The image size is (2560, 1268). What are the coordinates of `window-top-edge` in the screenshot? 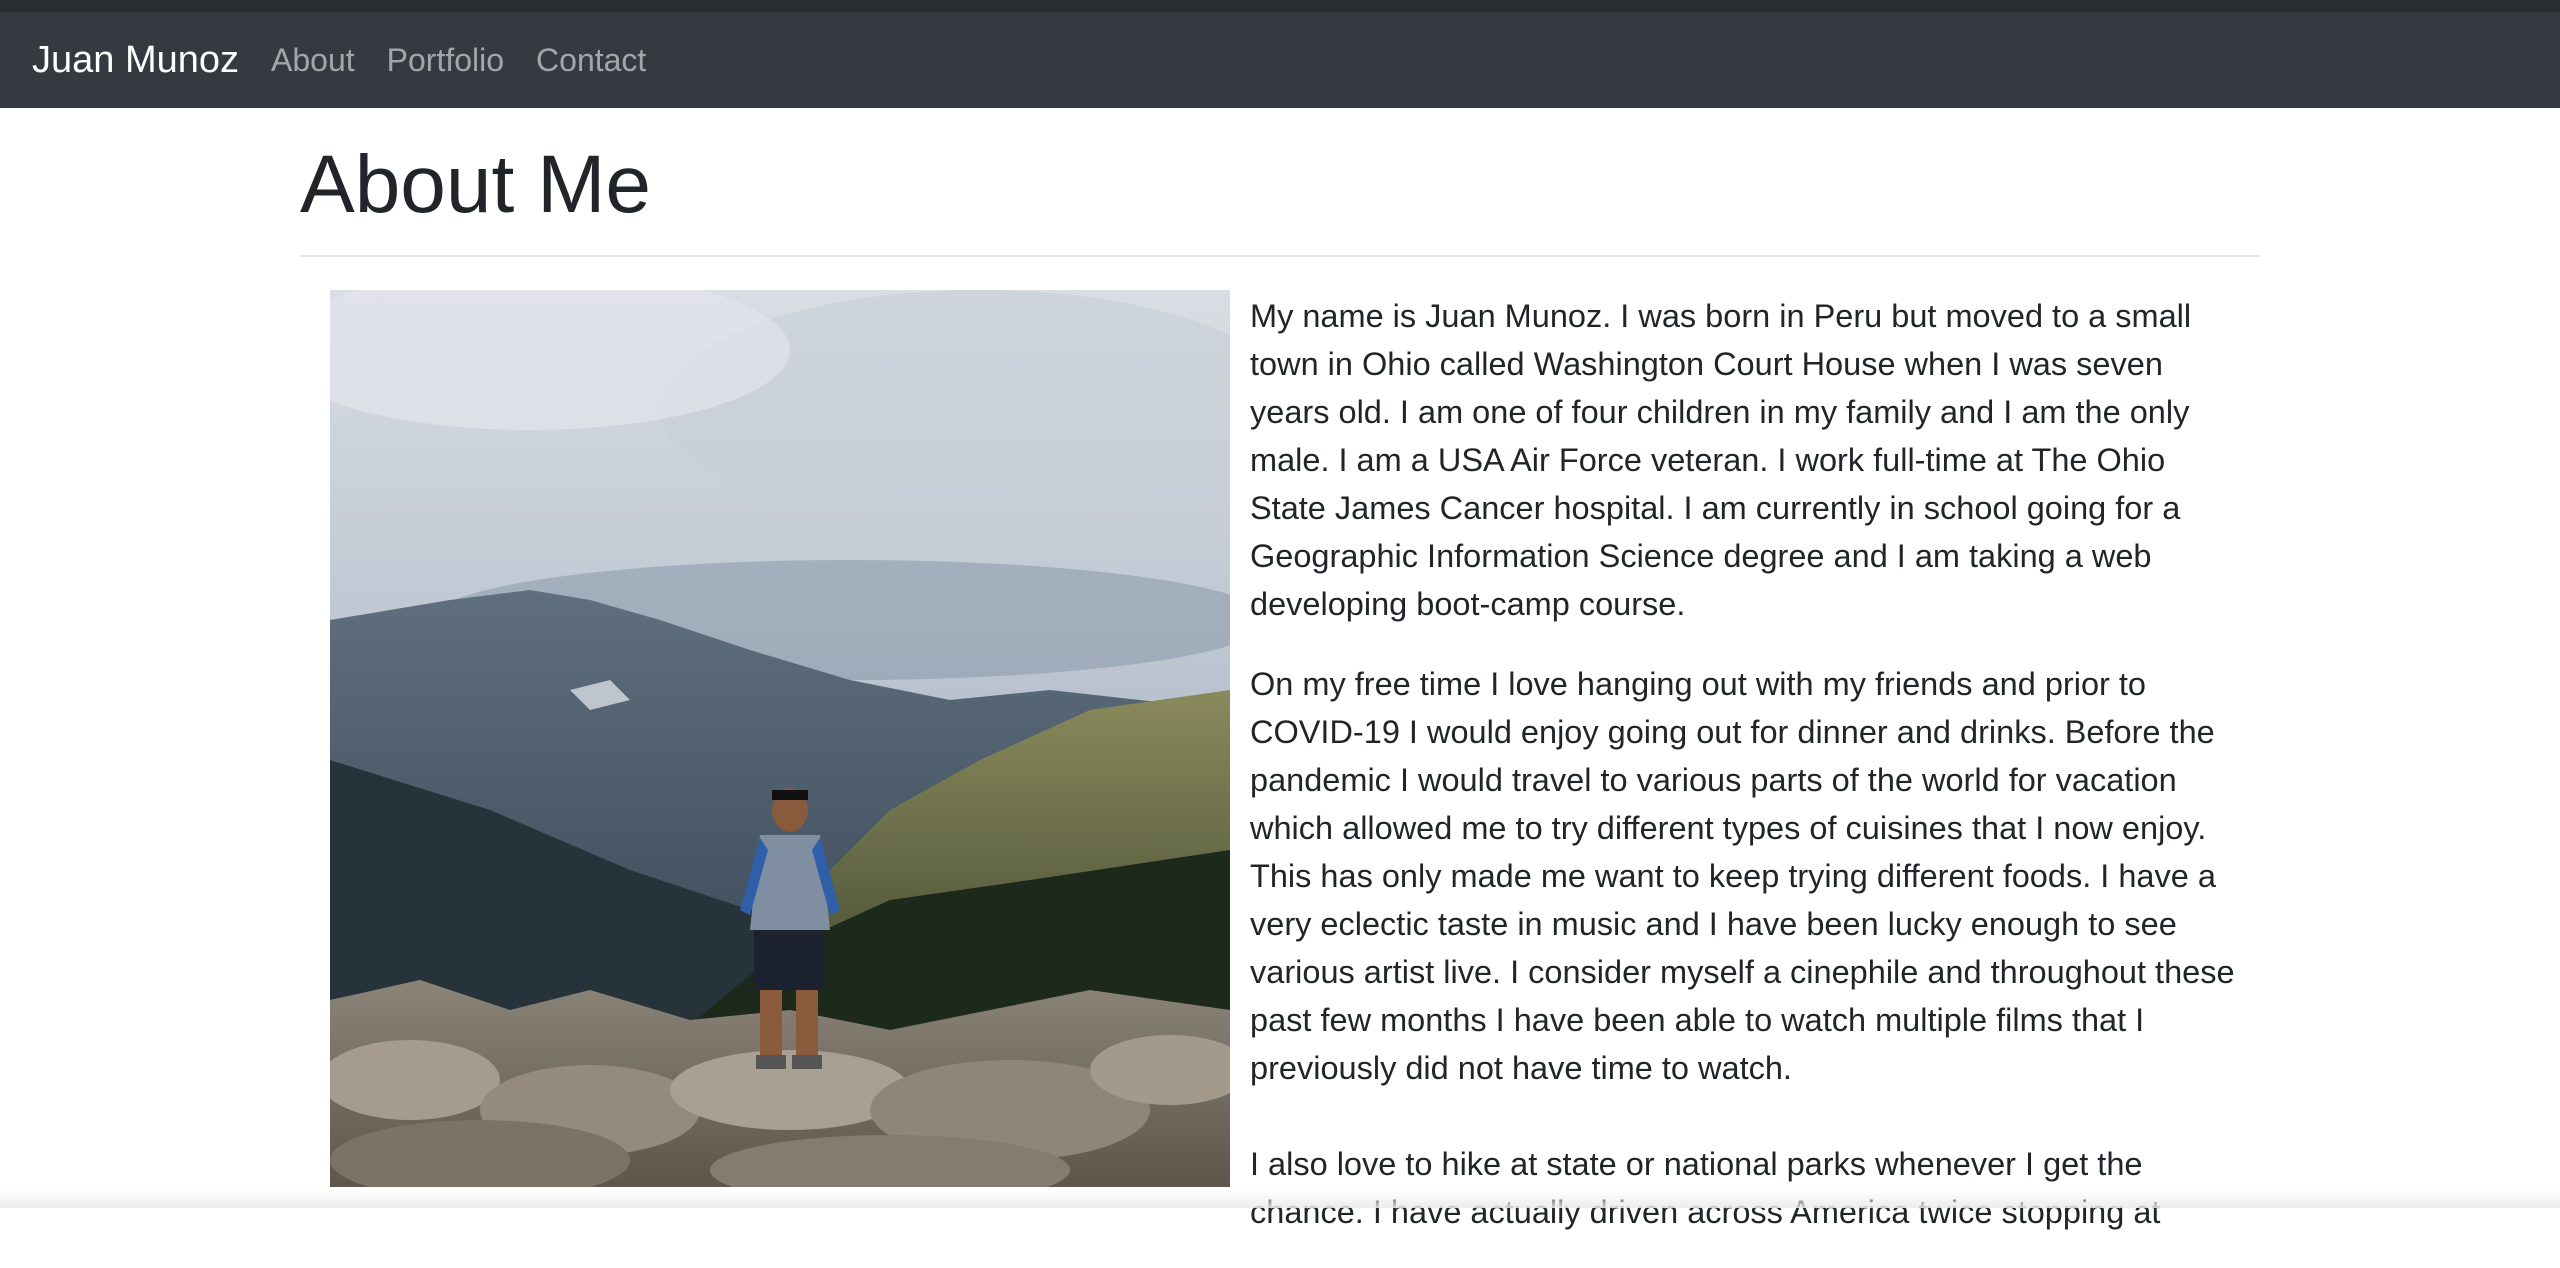 It's located at (1280, 6).